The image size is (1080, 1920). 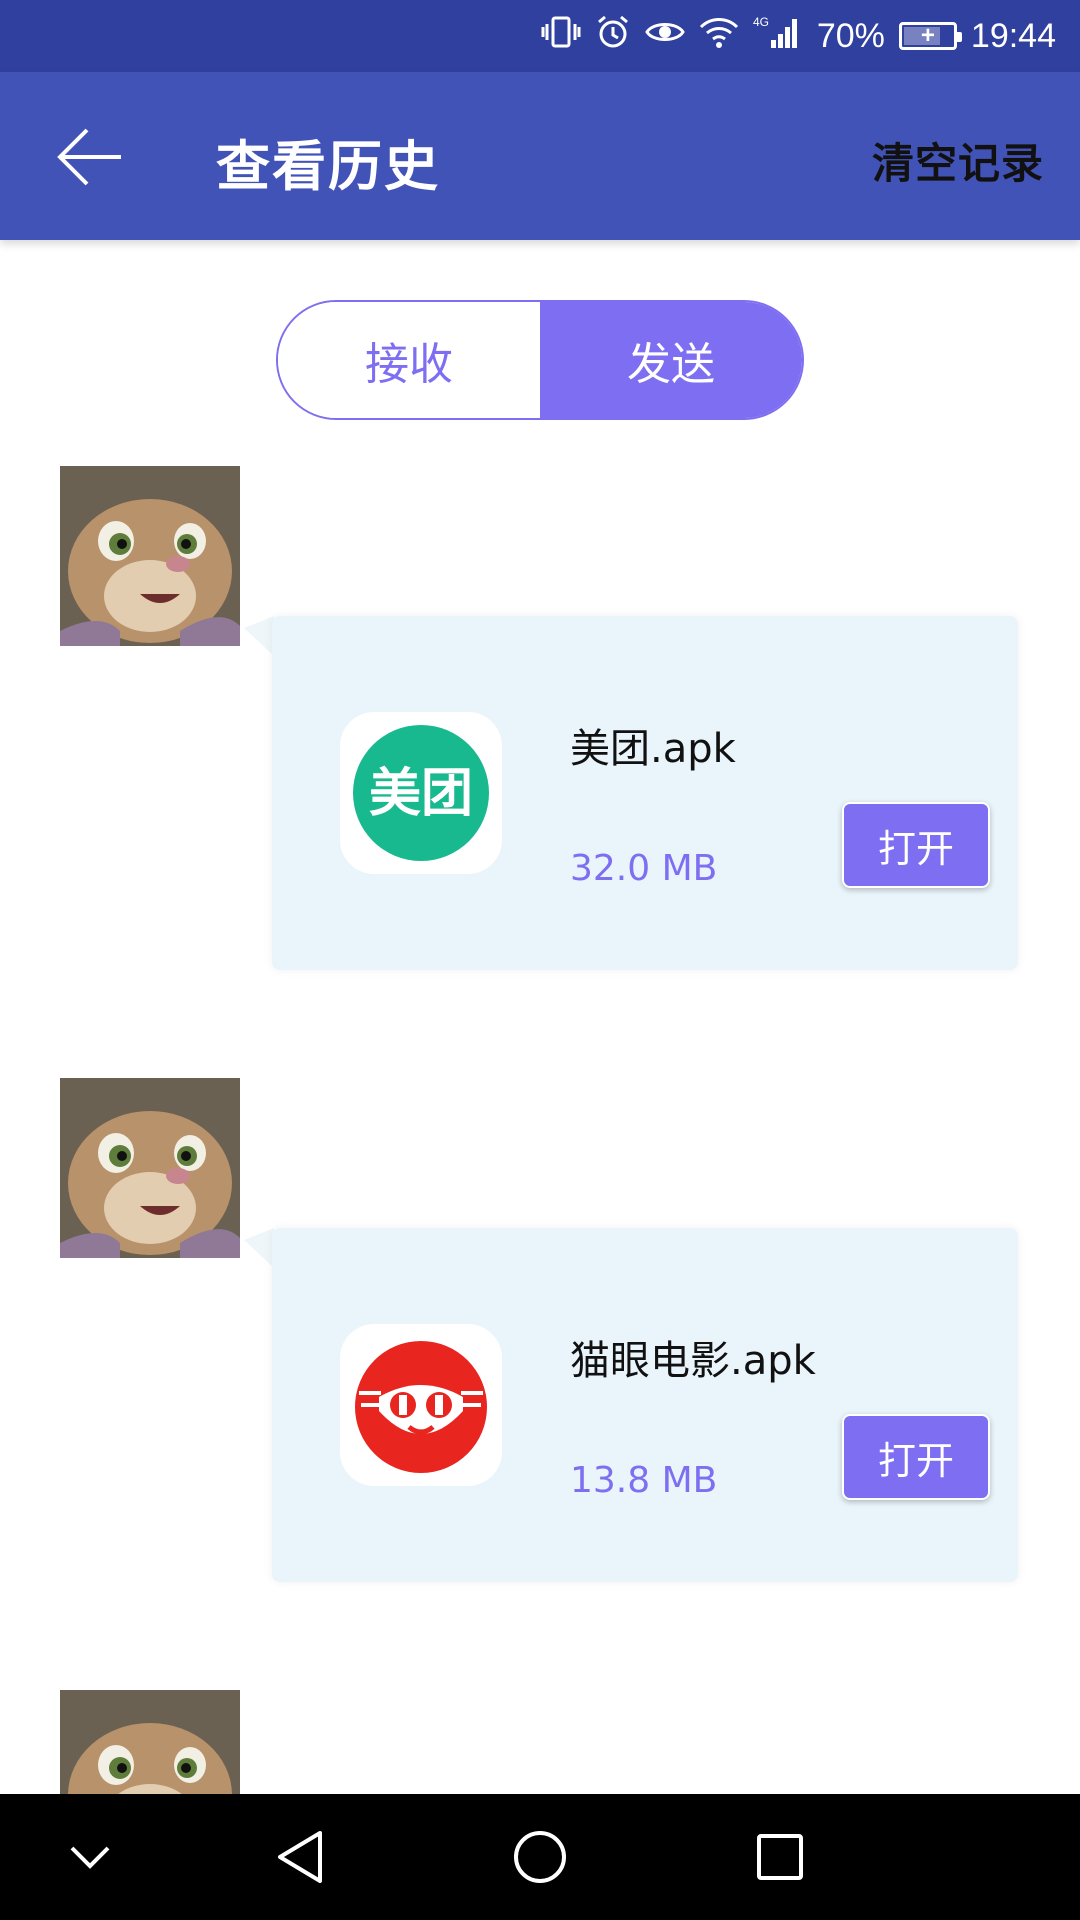 I want to click on back-button, so click(x=90, y=157).